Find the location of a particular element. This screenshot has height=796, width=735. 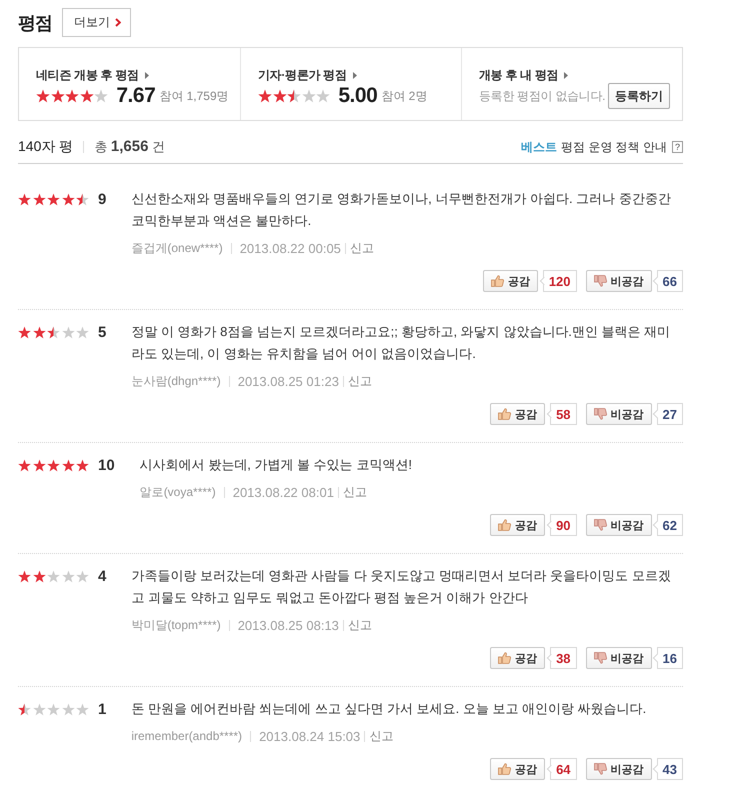

review-score: 10 is located at coordinates (106, 465).